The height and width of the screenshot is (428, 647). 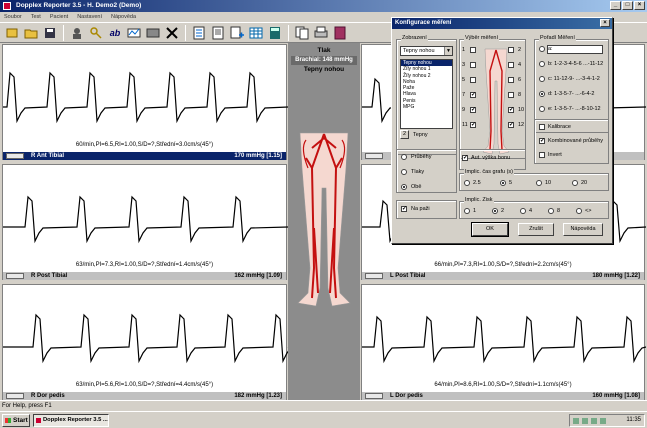 What do you see at coordinates (542, 155) in the screenshot?
I see `checkbox-invert` at bounding box center [542, 155].